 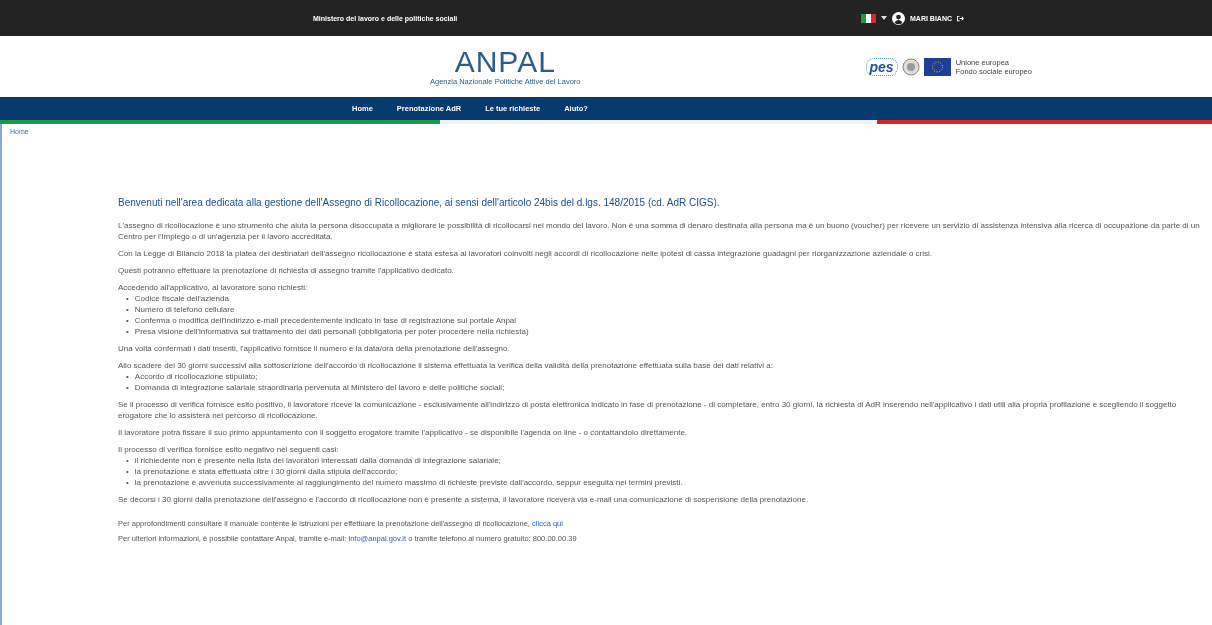 I want to click on list-intro: Allo scadere dei 30 giorni successivi alla sottoscrizione dell'accordo di ricollocazione il sistema effettuata la verifica della validità della prenotazione effettuata sulla base dei dati relativi a:, so click(x=446, y=365).